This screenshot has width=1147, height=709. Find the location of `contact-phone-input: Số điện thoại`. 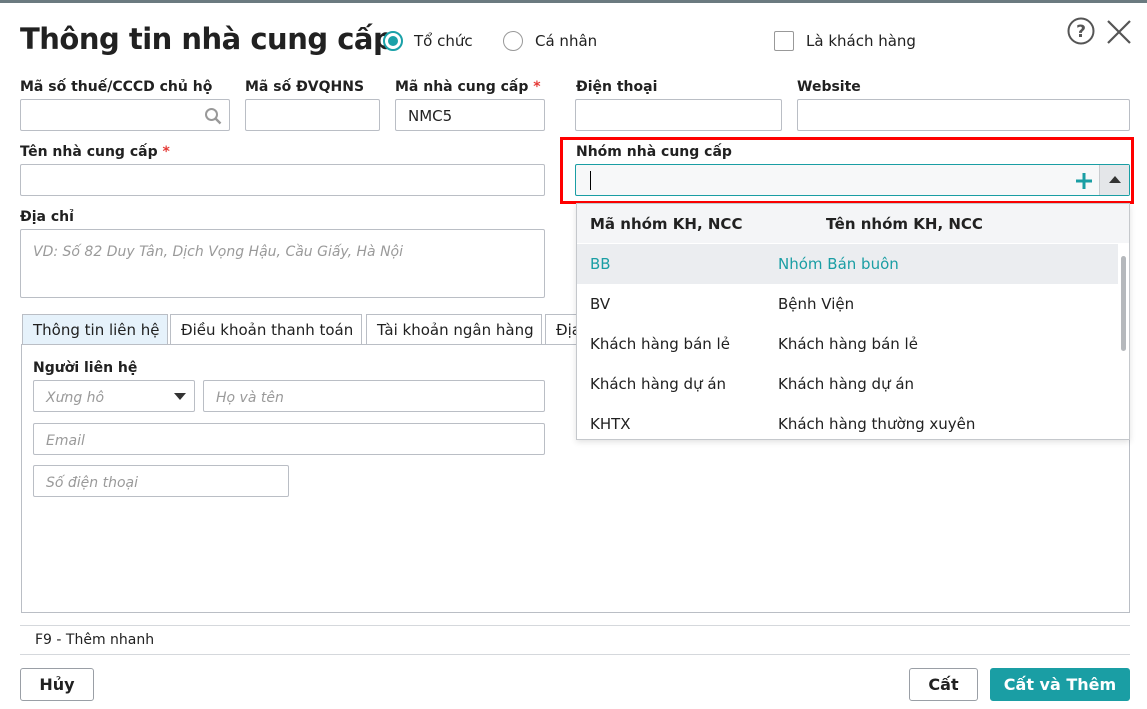

contact-phone-input: Số điện thoại is located at coordinates (161, 481).